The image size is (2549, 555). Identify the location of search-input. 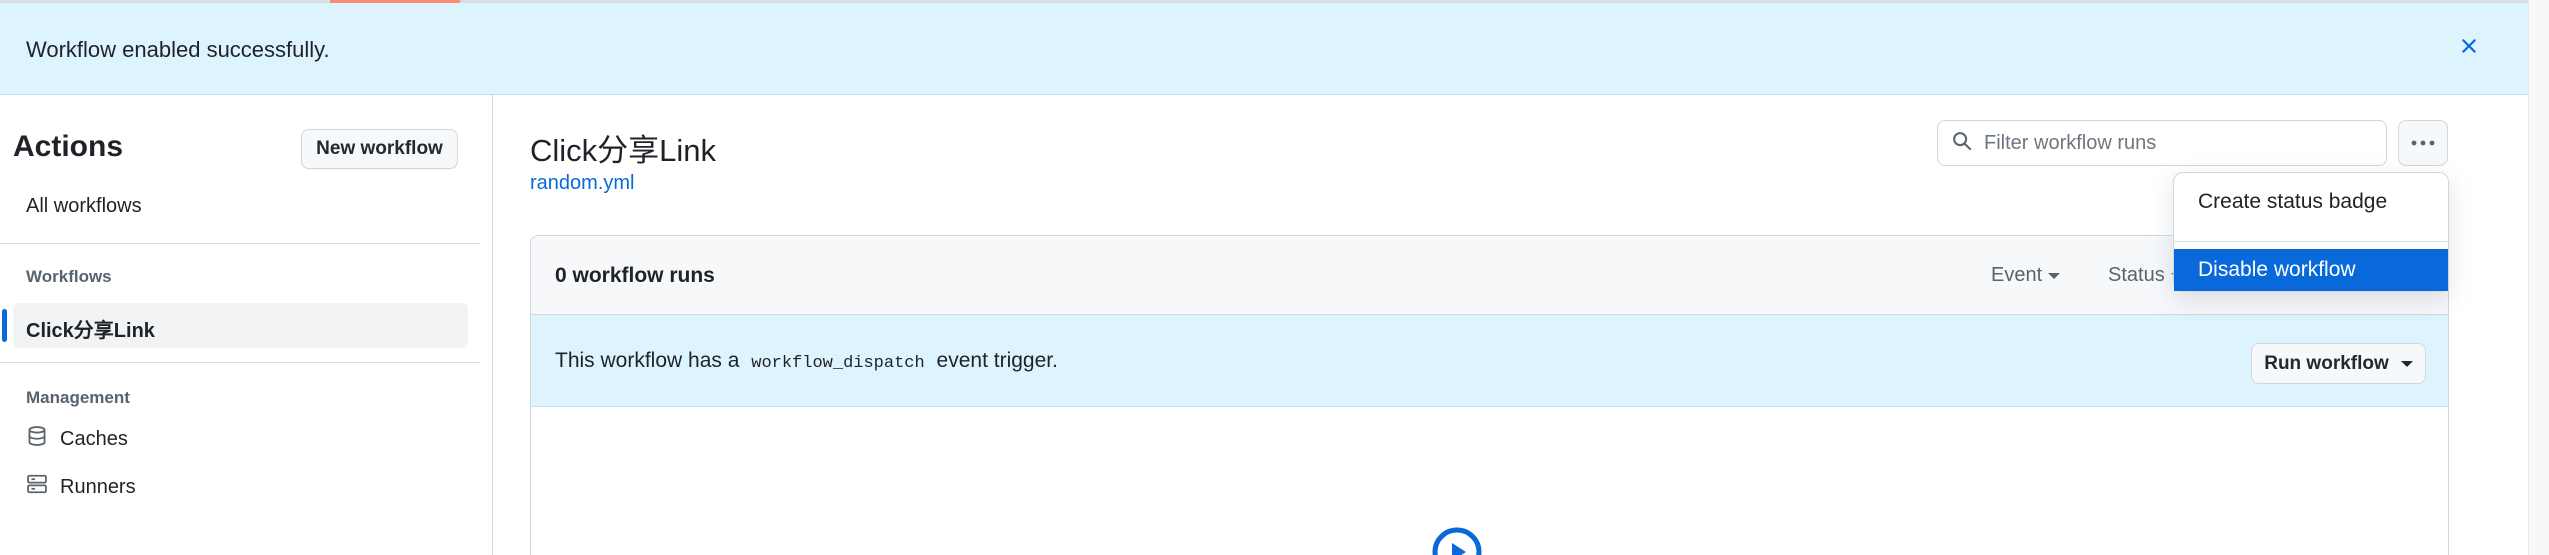
(2174, 143).